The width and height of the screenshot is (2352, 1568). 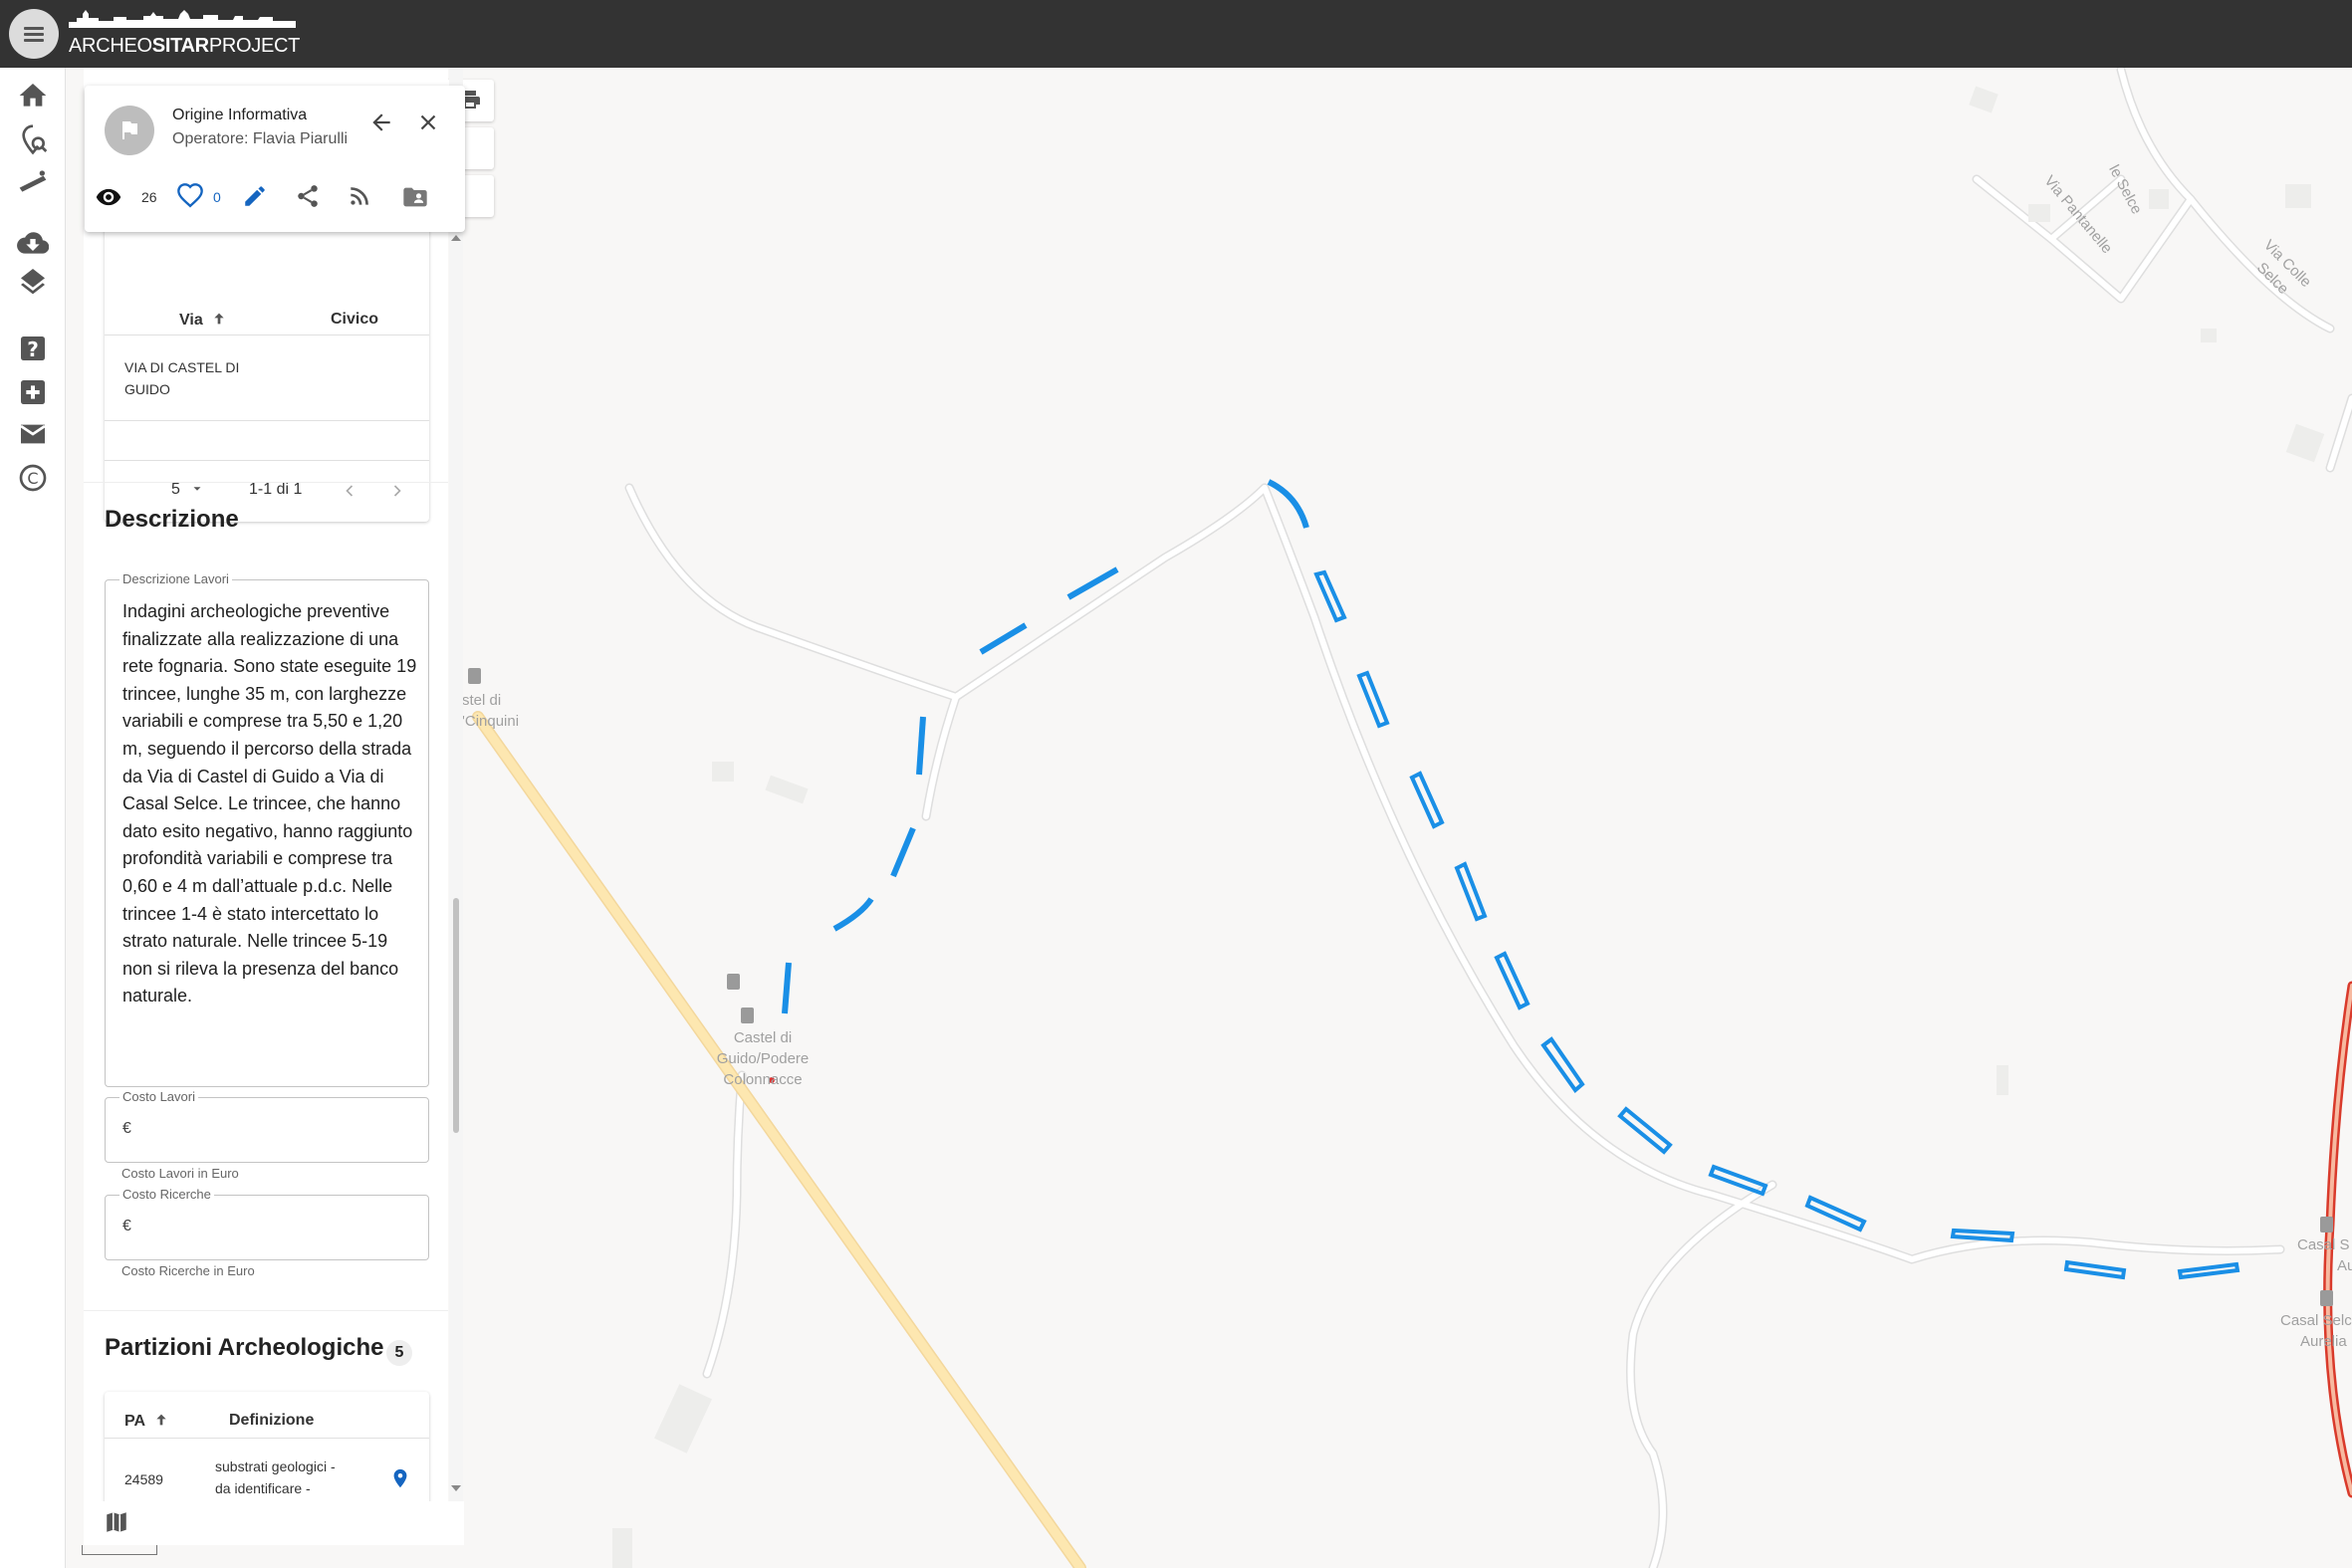 I want to click on mail-icon, so click(x=33, y=434).